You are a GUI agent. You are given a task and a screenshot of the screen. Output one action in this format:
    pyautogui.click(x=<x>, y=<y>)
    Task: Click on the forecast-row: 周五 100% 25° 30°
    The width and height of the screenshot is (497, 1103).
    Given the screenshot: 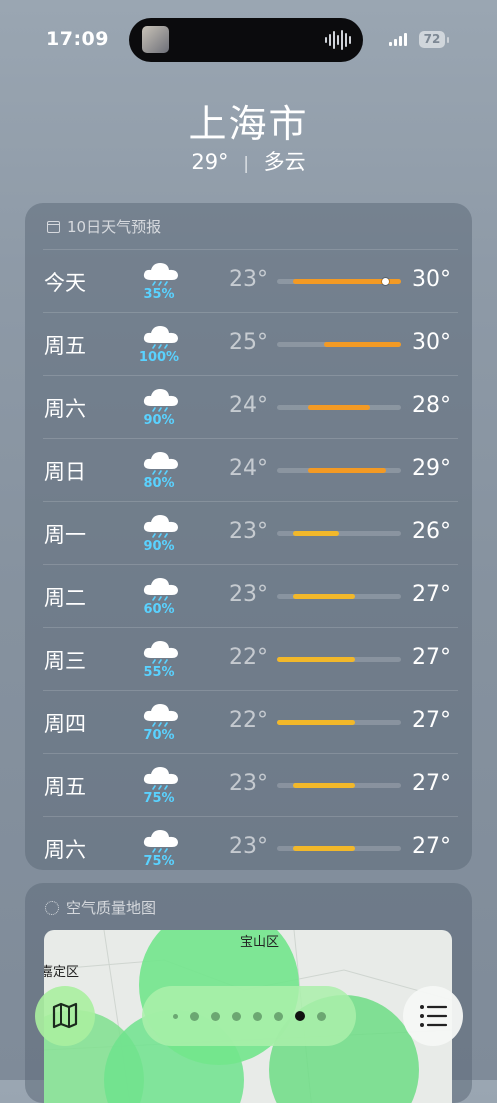 What is the action you would take?
    pyautogui.click(x=250, y=343)
    